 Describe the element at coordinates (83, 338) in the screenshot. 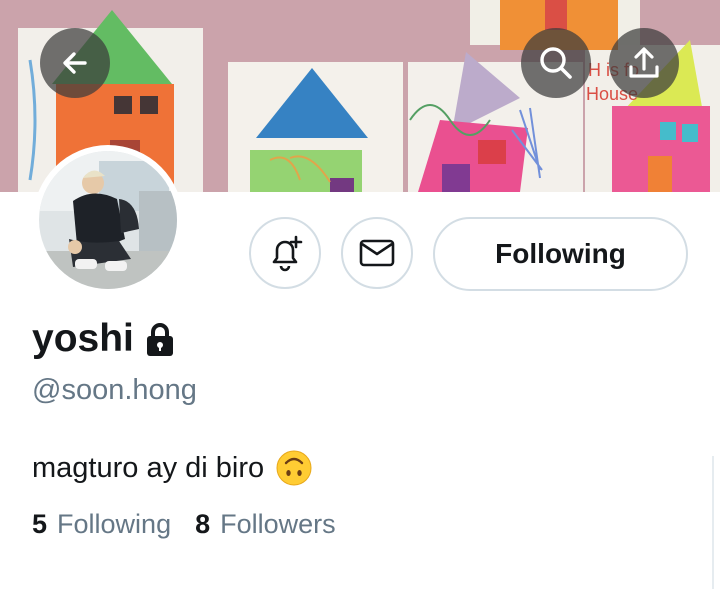

I see `display-name: yoshi` at that location.